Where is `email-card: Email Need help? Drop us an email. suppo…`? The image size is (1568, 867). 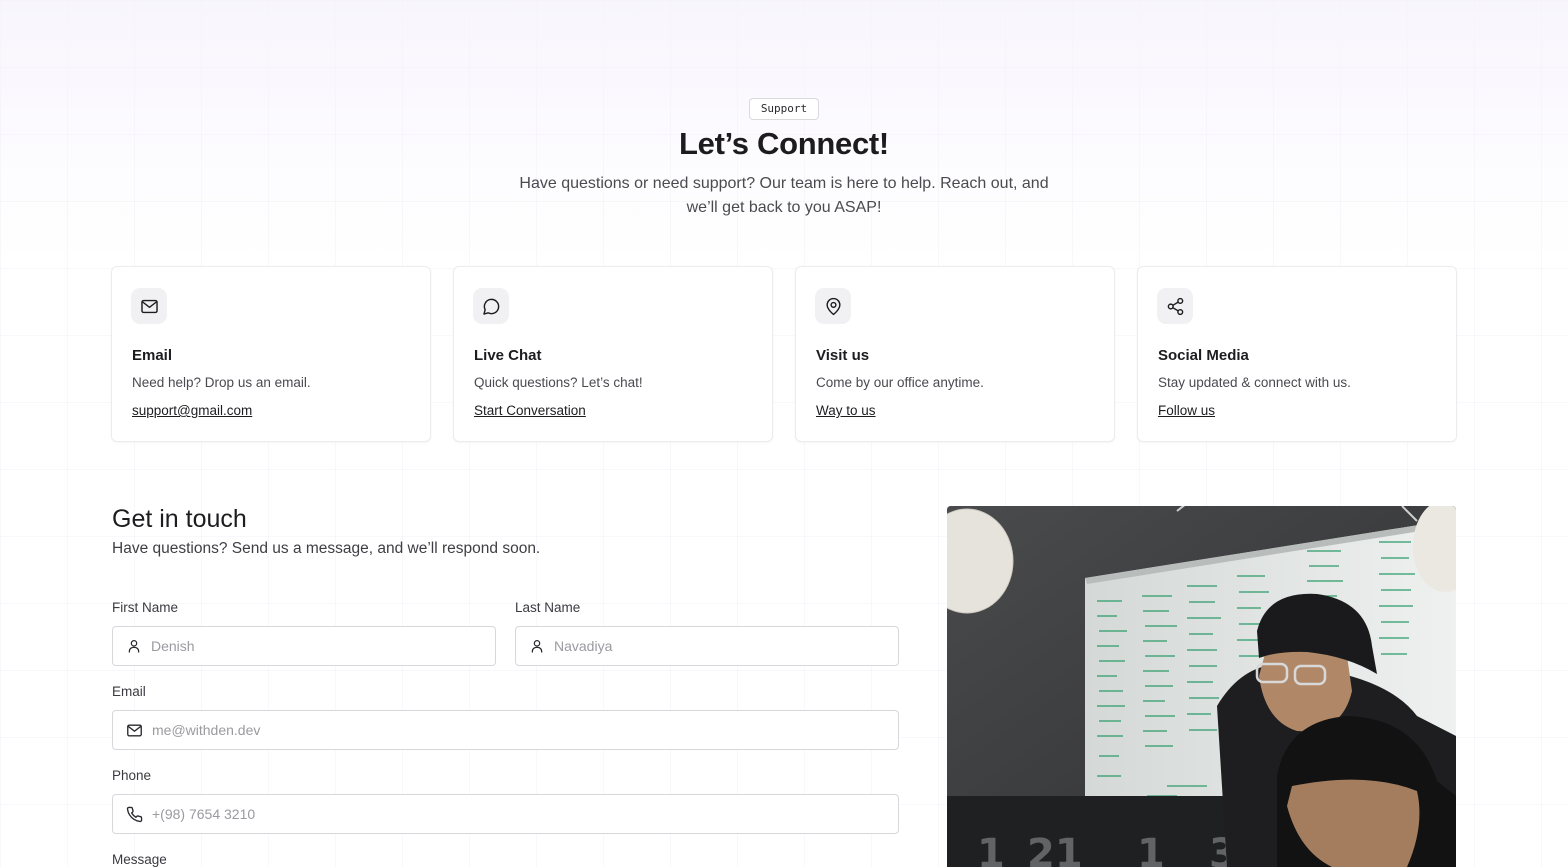 email-card: Email Need help? Drop us an email. suppo… is located at coordinates (271, 354).